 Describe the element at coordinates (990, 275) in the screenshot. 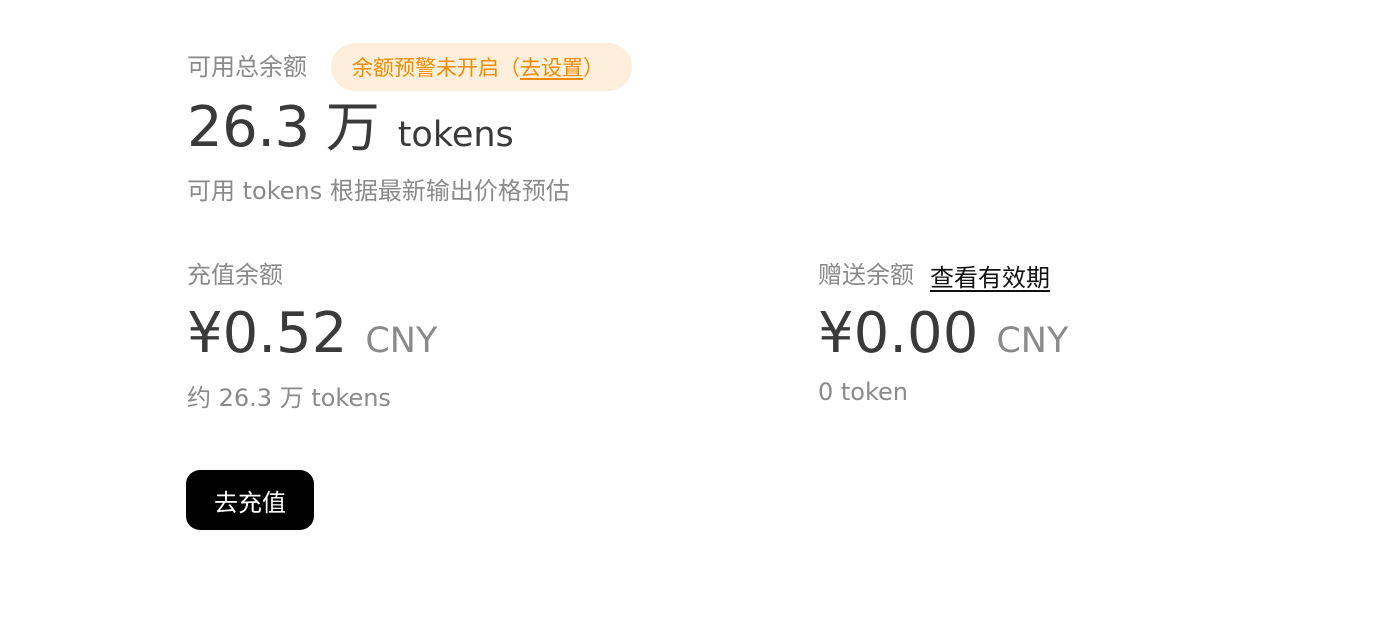

I see `view-expiry-link: 查看有效期` at that location.